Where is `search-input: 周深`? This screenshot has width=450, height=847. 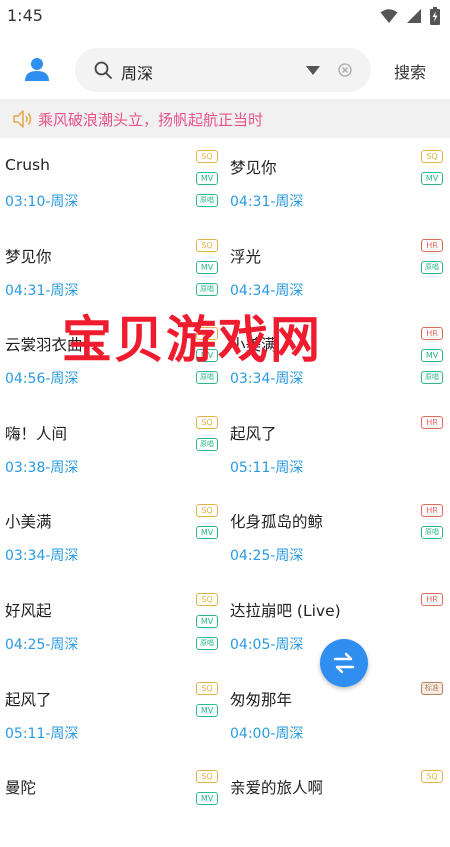
search-input: 周深 is located at coordinates (137, 72).